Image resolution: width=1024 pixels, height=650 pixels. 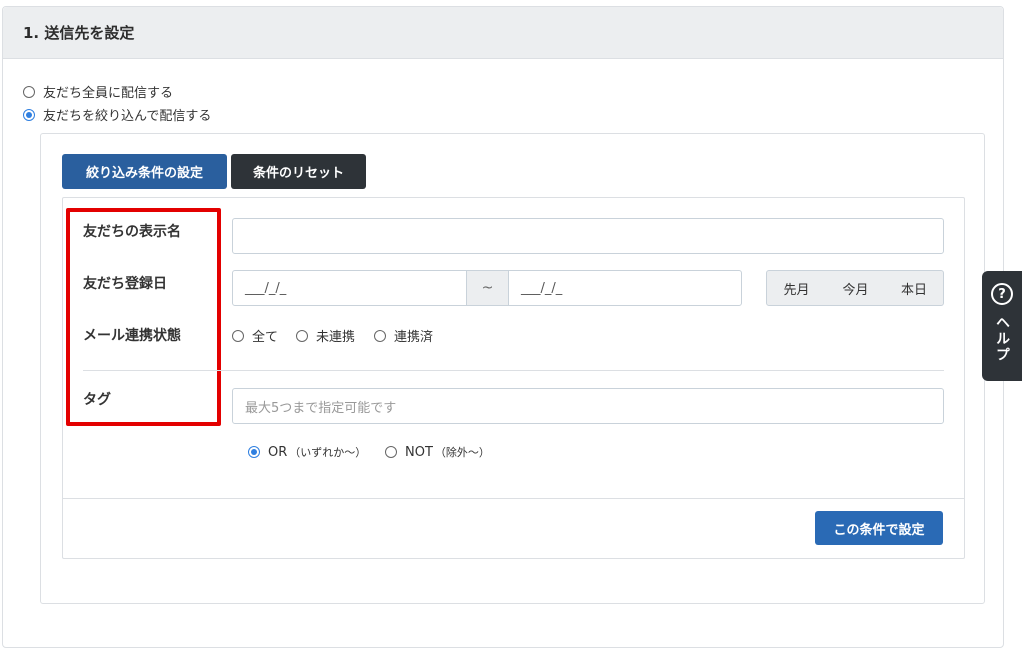 I want to click on tag-label: タグ, so click(x=97, y=400).